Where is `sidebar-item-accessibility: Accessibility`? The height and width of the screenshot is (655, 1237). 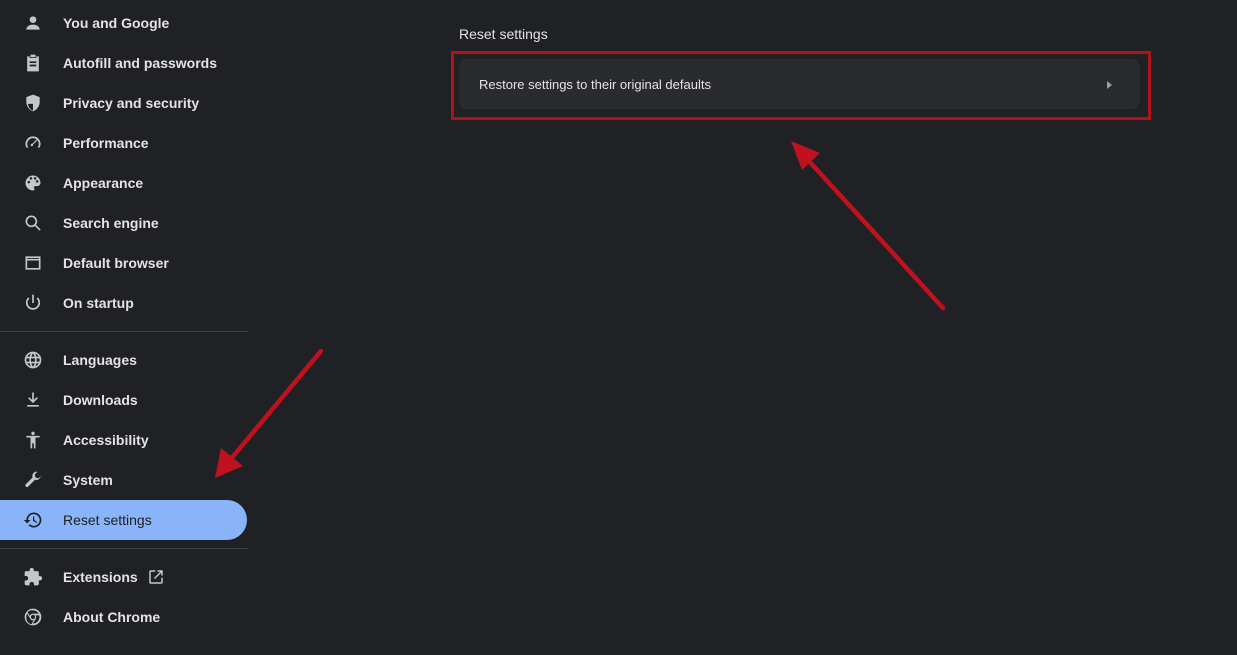
sidebar-item-accessibility: Accessibility is located at coordinates (123, 440).